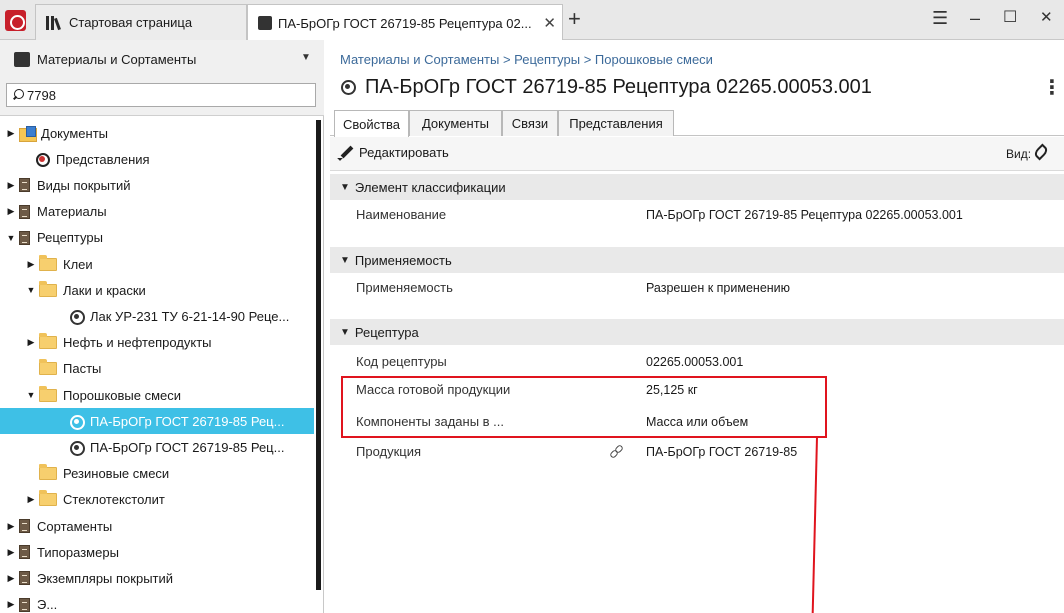 The width and height of the screenshot is (1064, 613). I want to click on tree-item-label: Типоразмеры, so click(78, 552).